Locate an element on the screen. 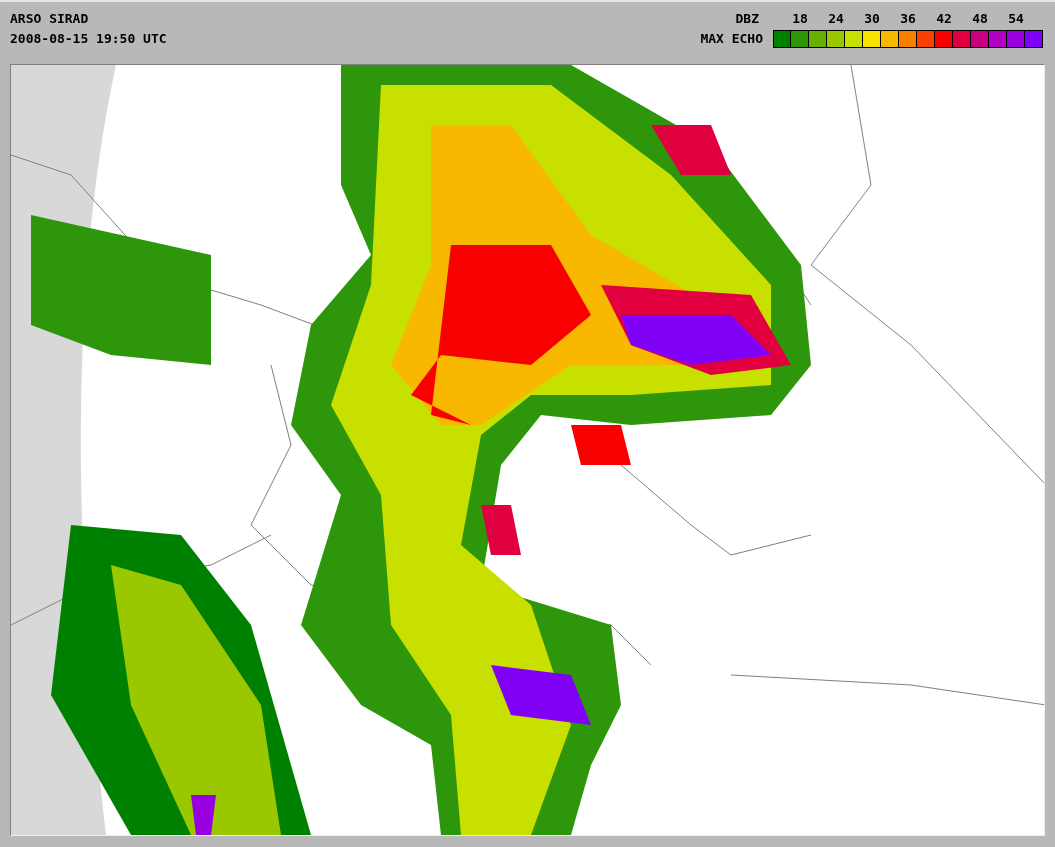  scale-label: 48 is located at coordinates (980, 19).